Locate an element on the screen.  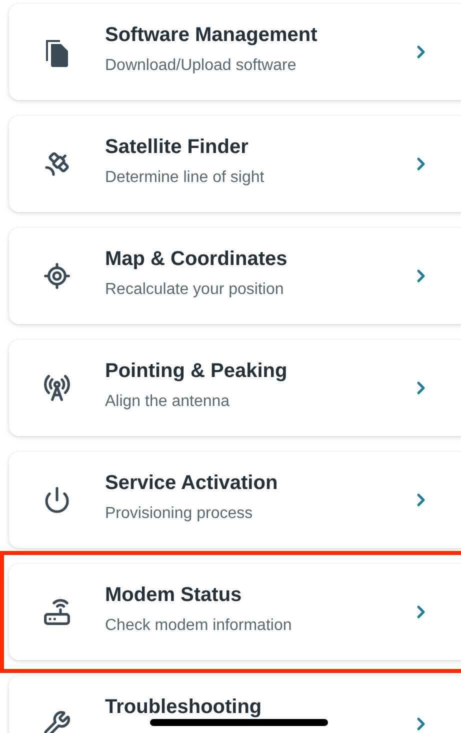
menu-card: Troubleshooting is located at coordinates (235, 704).